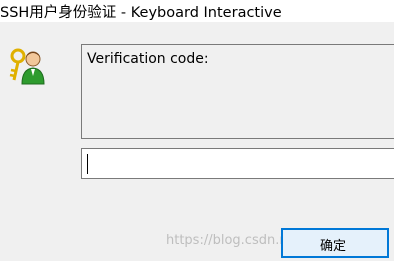 The width and height of the screenshot is (394, 261). Describe the element at coordinates (148, 59) in the screenshot. I see `prompt-label: Verification code:` at that location.